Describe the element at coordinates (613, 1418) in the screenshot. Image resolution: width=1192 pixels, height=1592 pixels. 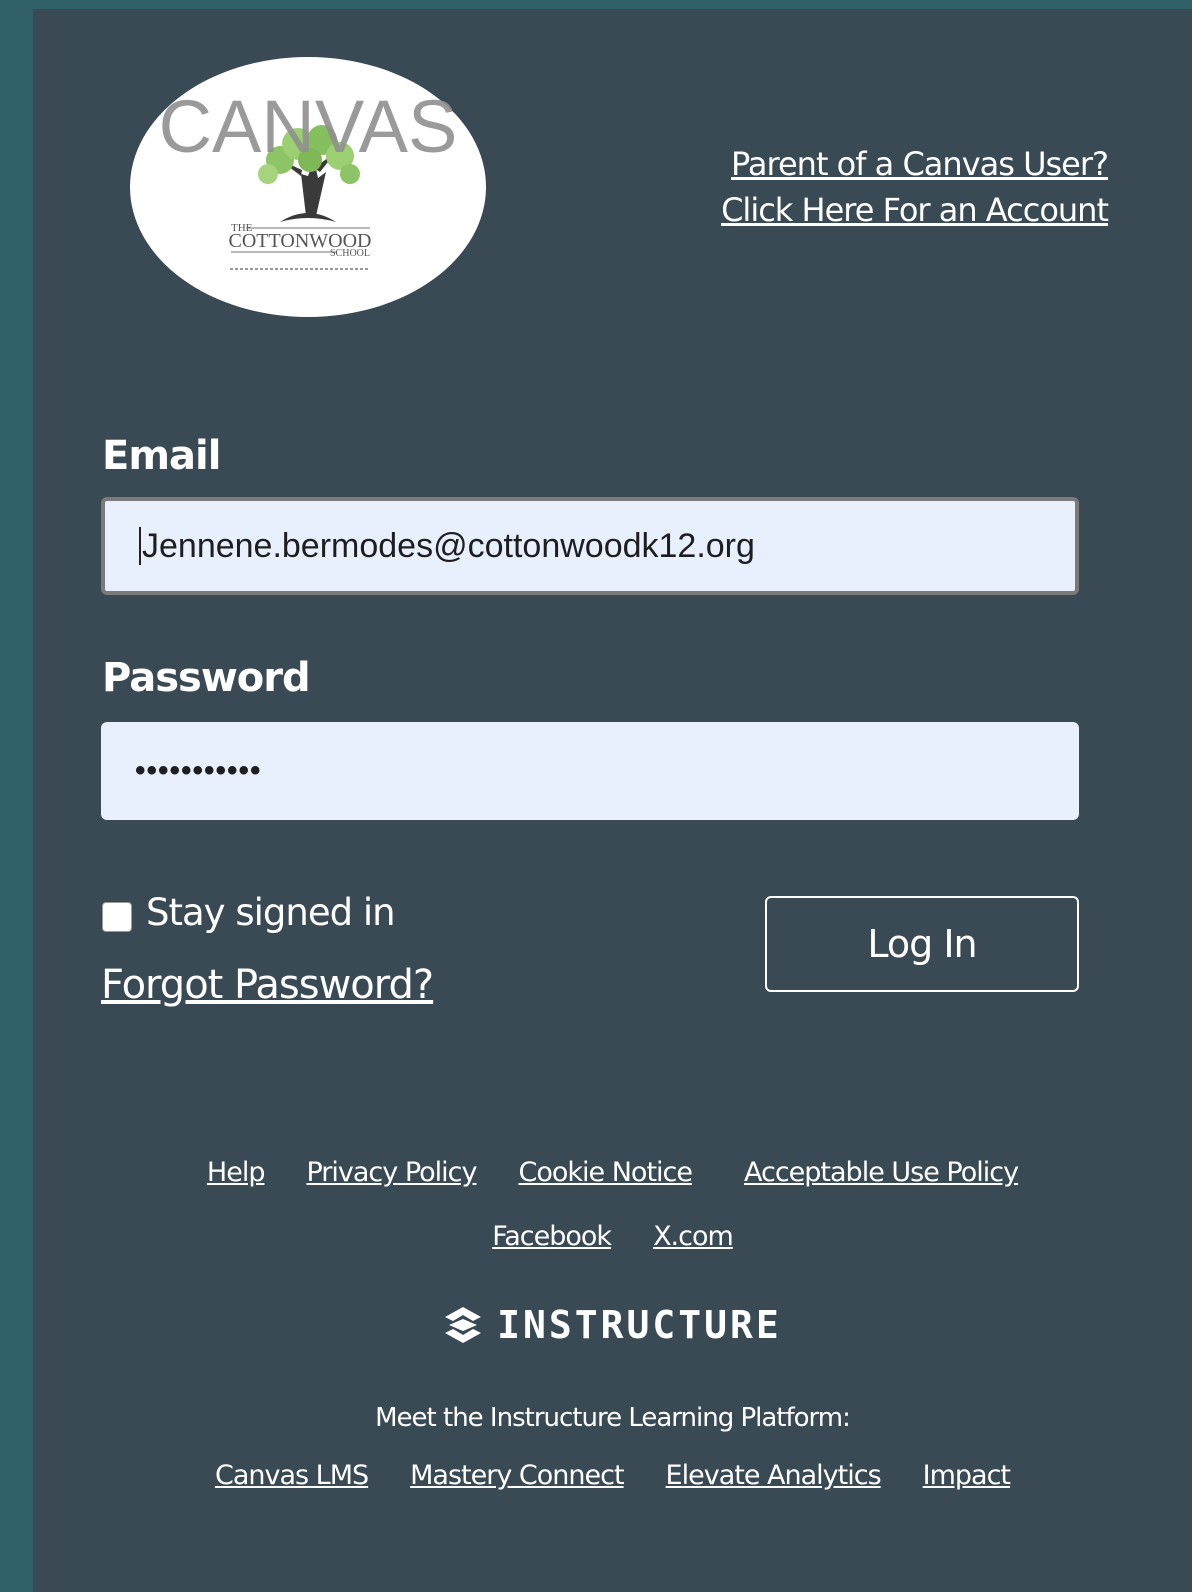
I see `platform-tagline: Meet the Instructure Learning Platform:` at that location.